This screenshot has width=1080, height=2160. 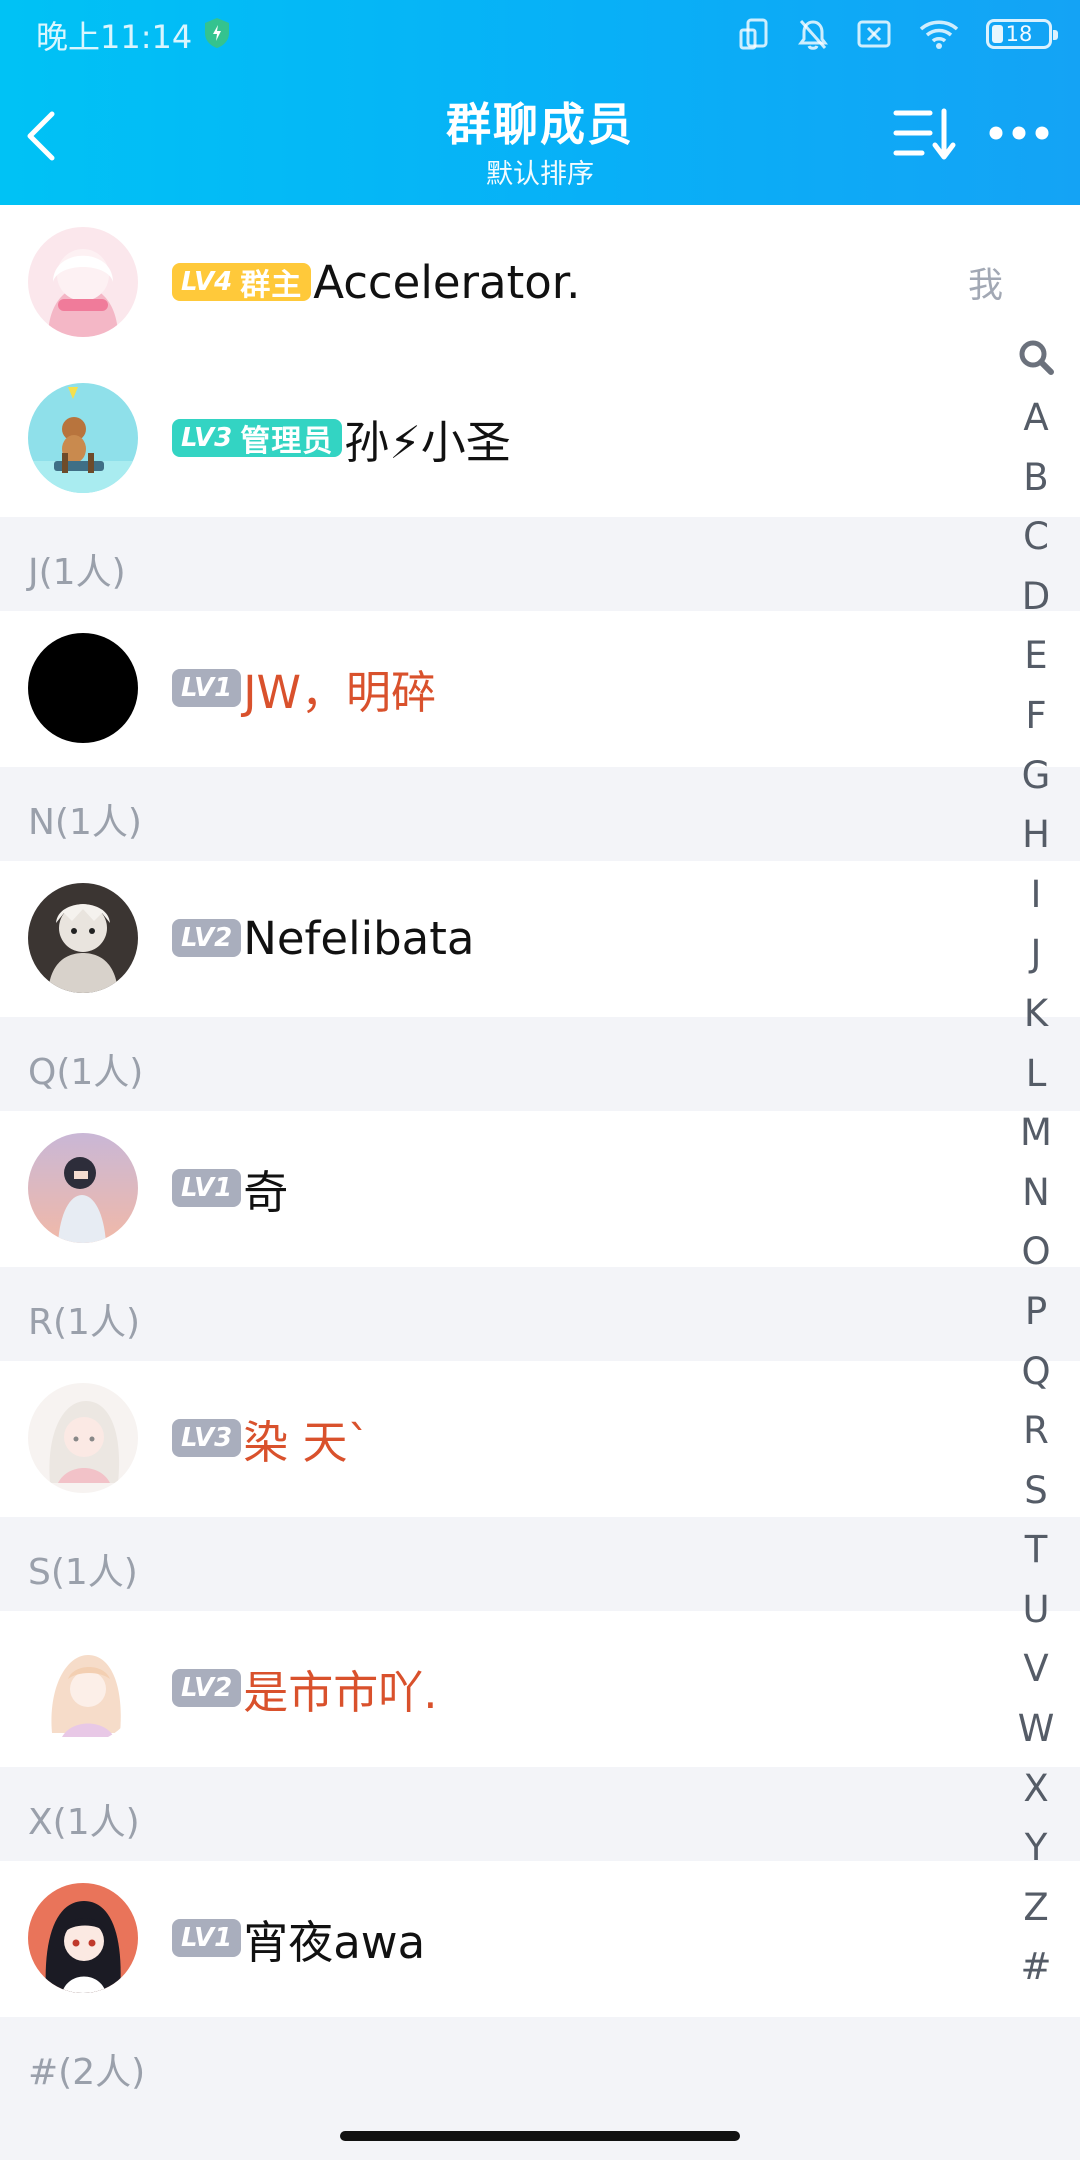 I want to click on level-badge: LV3, so click(x=207, y=1438).